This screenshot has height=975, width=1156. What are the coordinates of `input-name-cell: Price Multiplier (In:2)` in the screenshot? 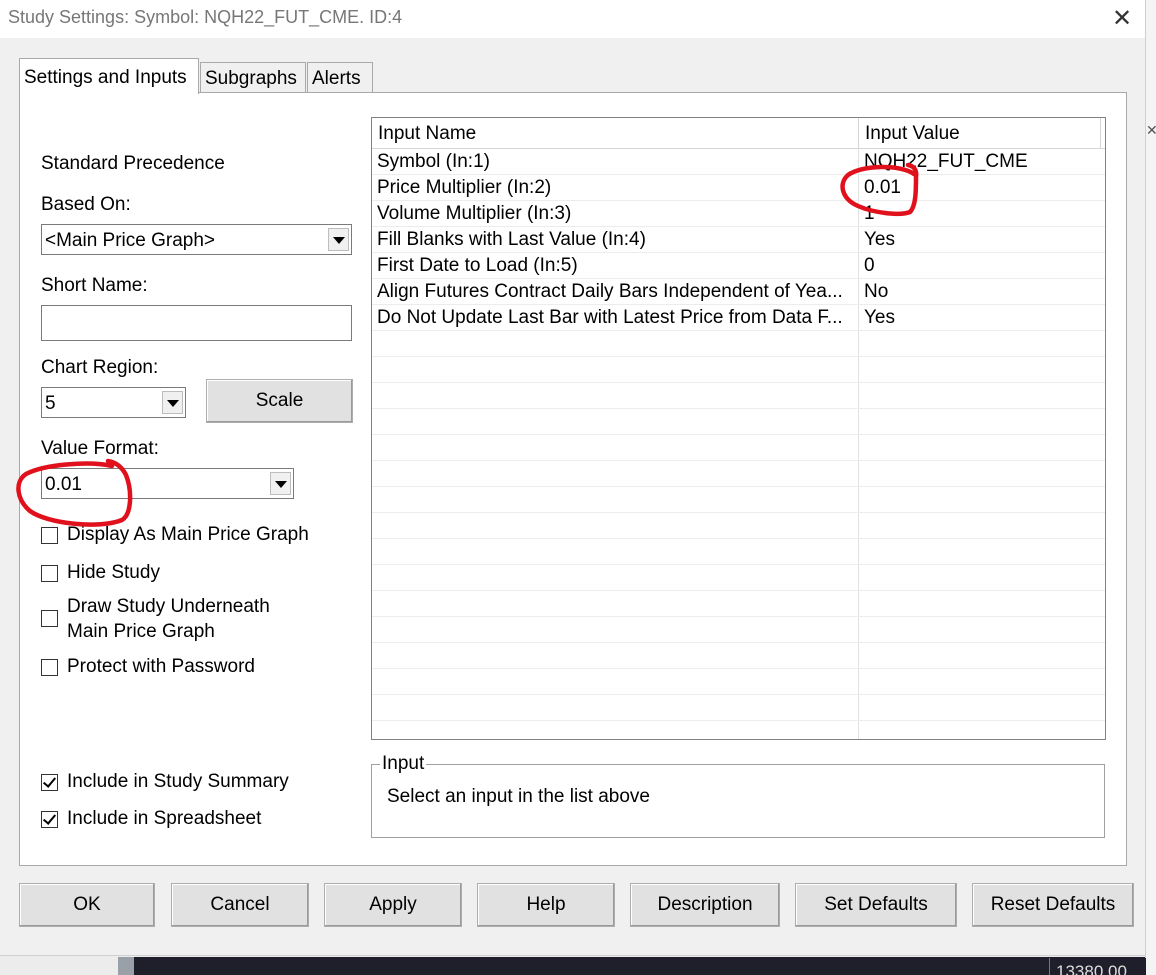 It's located at (464, 187).